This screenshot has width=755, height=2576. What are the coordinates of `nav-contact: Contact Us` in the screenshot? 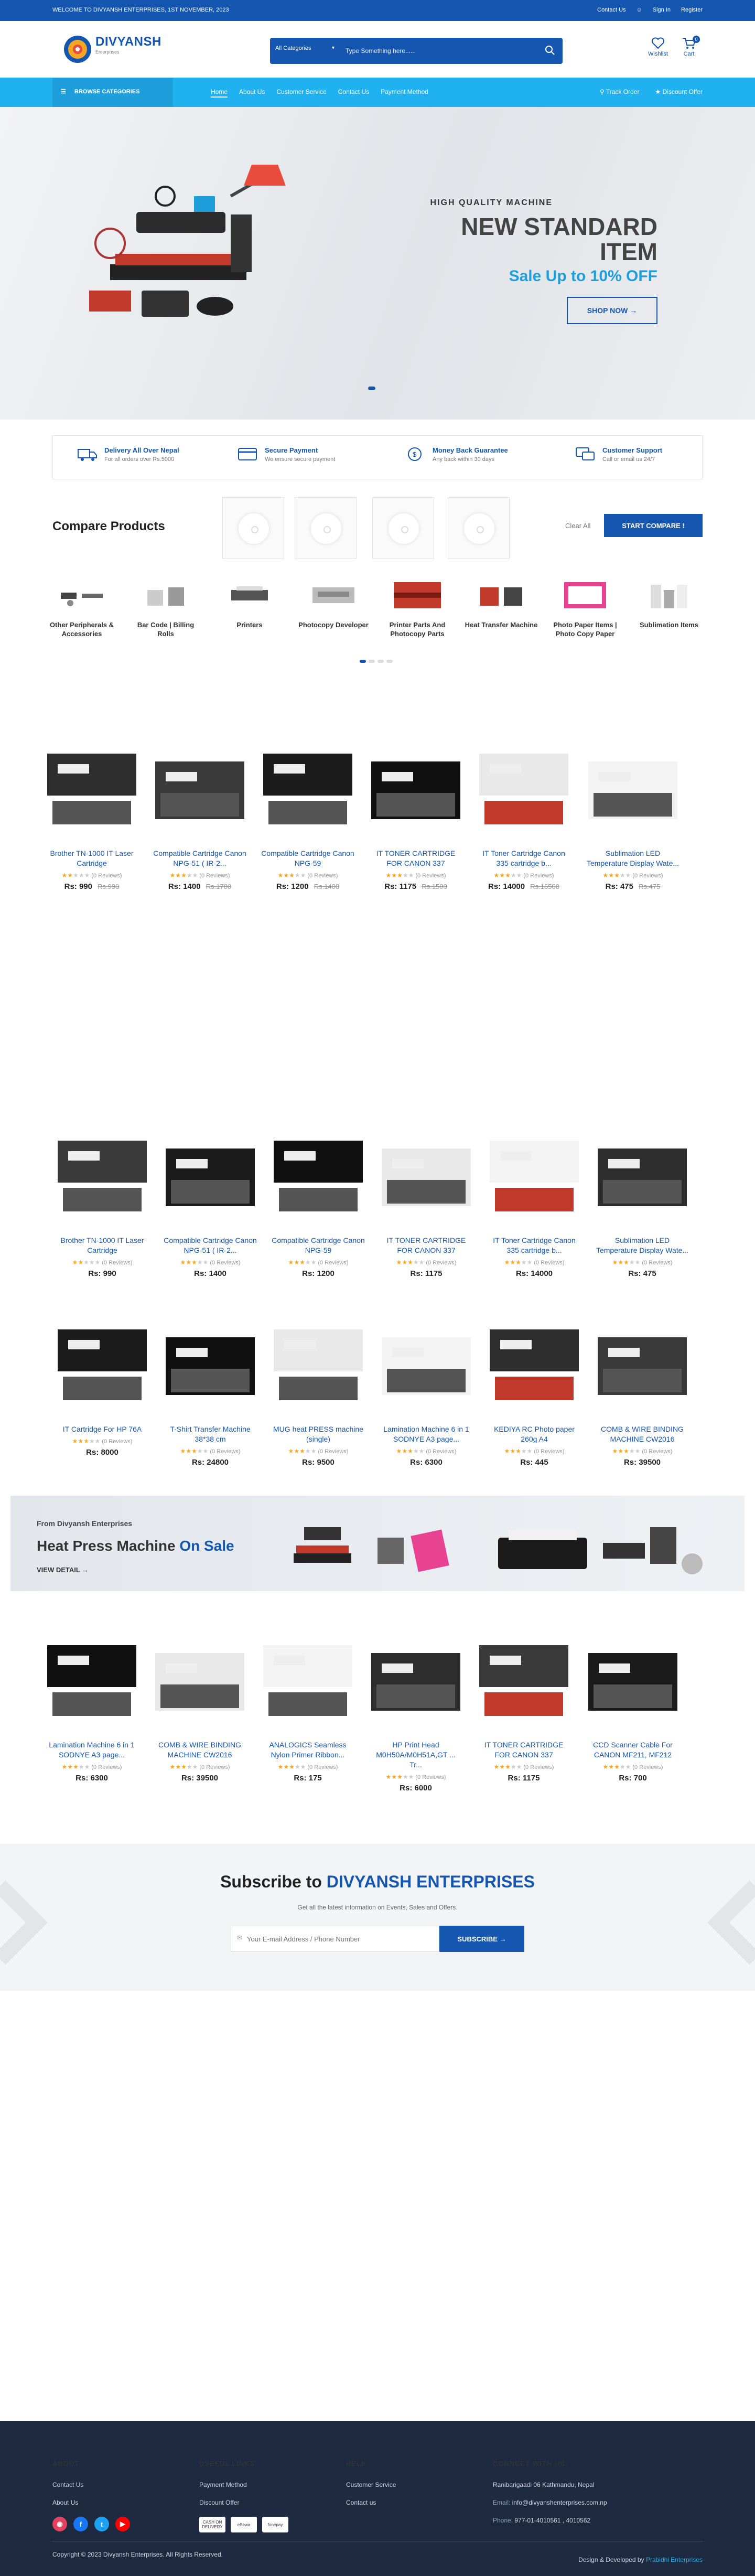 It's located at (353, 93).